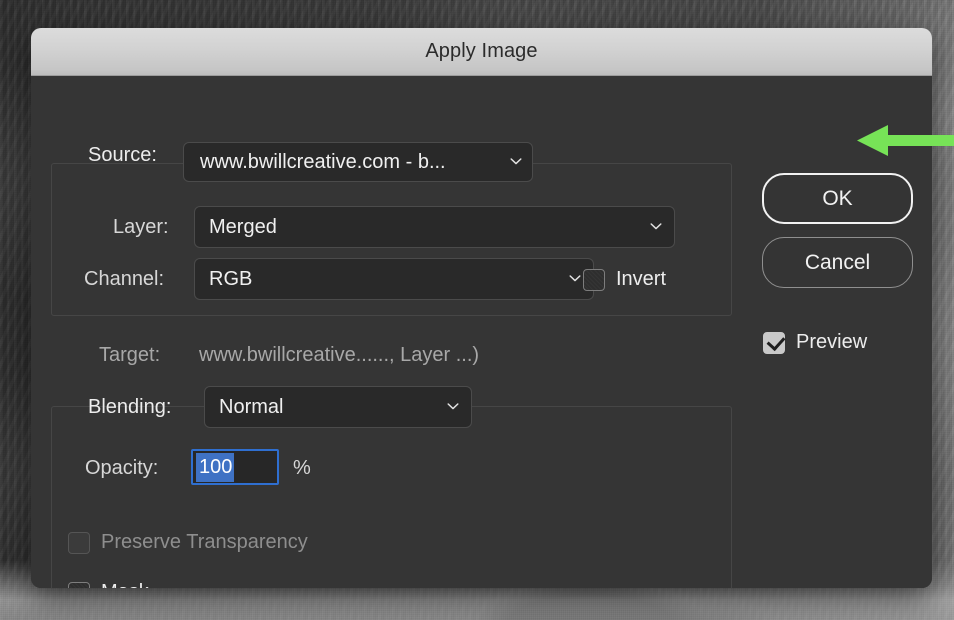 The width and height of the screenshot is (954, 620). I want to click on cancel-button: Cancel, so click(837, 262).